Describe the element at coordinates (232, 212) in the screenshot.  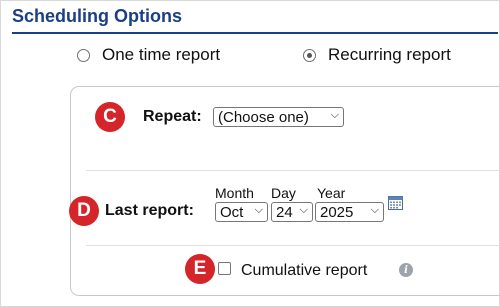
I see `month-select-value: Oct` at that location.